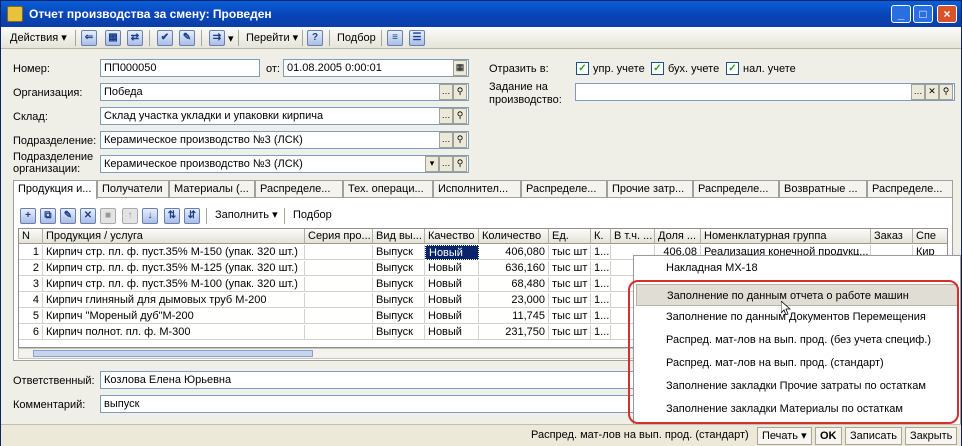 This screenshot has height=446, width=962. Describe the element at coordinates (38, 38) in the screenshot. I see `actions-menu-button: Действия ▾` at that location.